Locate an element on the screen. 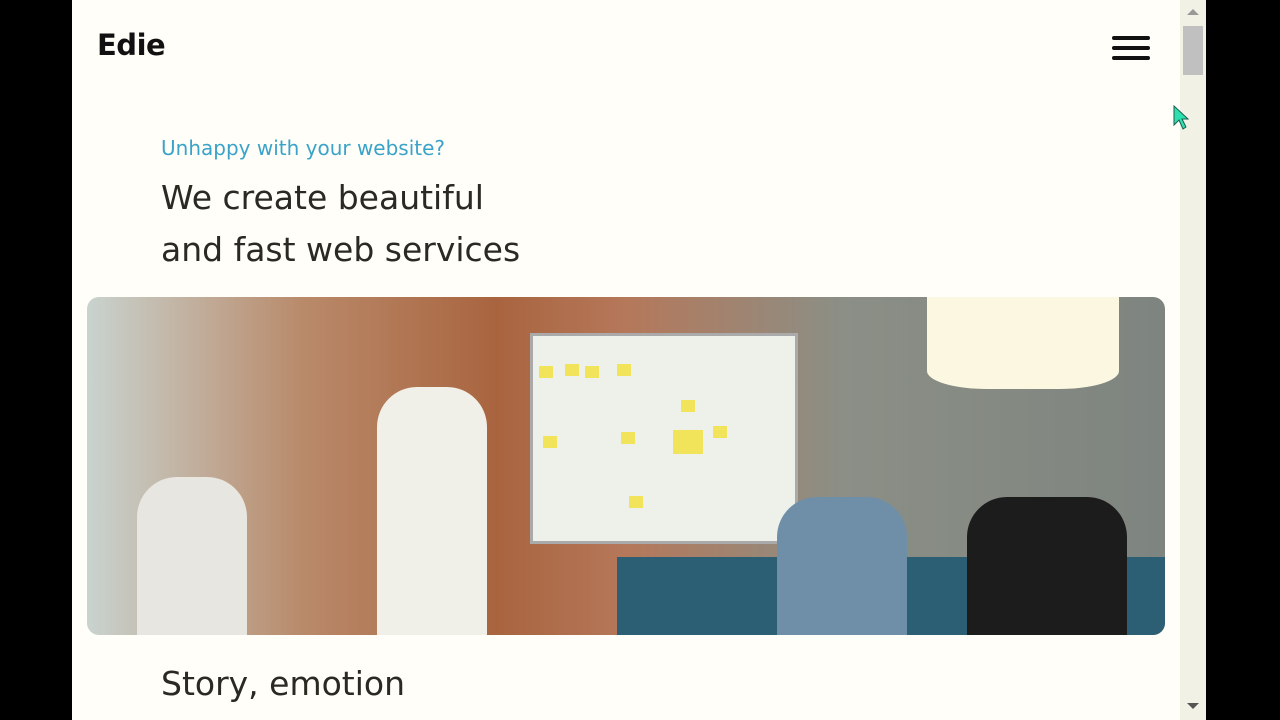  scrollbar-thumb is located at coordinates (1193, 50).